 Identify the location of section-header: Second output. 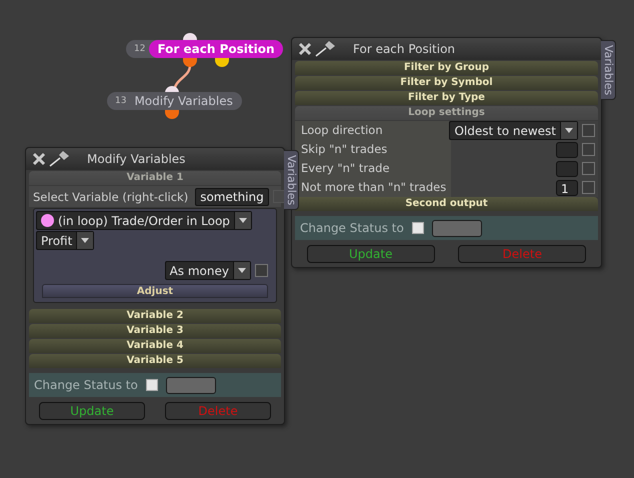
(446, 204).